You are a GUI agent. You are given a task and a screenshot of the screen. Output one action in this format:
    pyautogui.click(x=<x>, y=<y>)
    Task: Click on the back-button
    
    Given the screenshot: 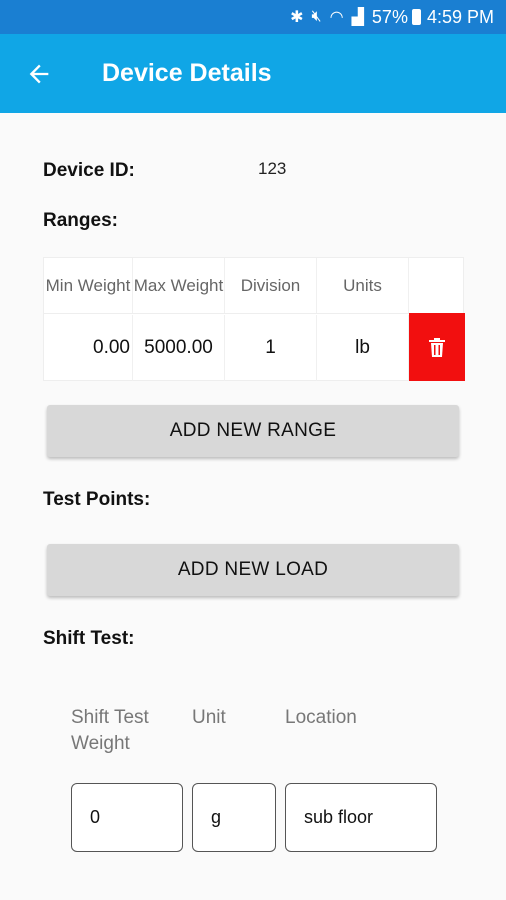 What is the action you would take?
    pyautogui.click(x=39, y=73)
    